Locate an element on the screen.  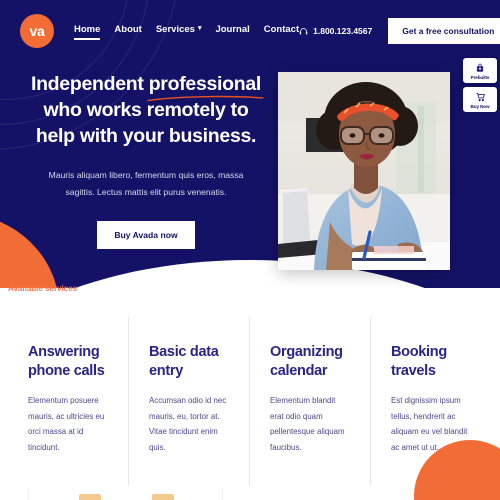
service-card-title: Booking travels is located at coordinates (419, 361).